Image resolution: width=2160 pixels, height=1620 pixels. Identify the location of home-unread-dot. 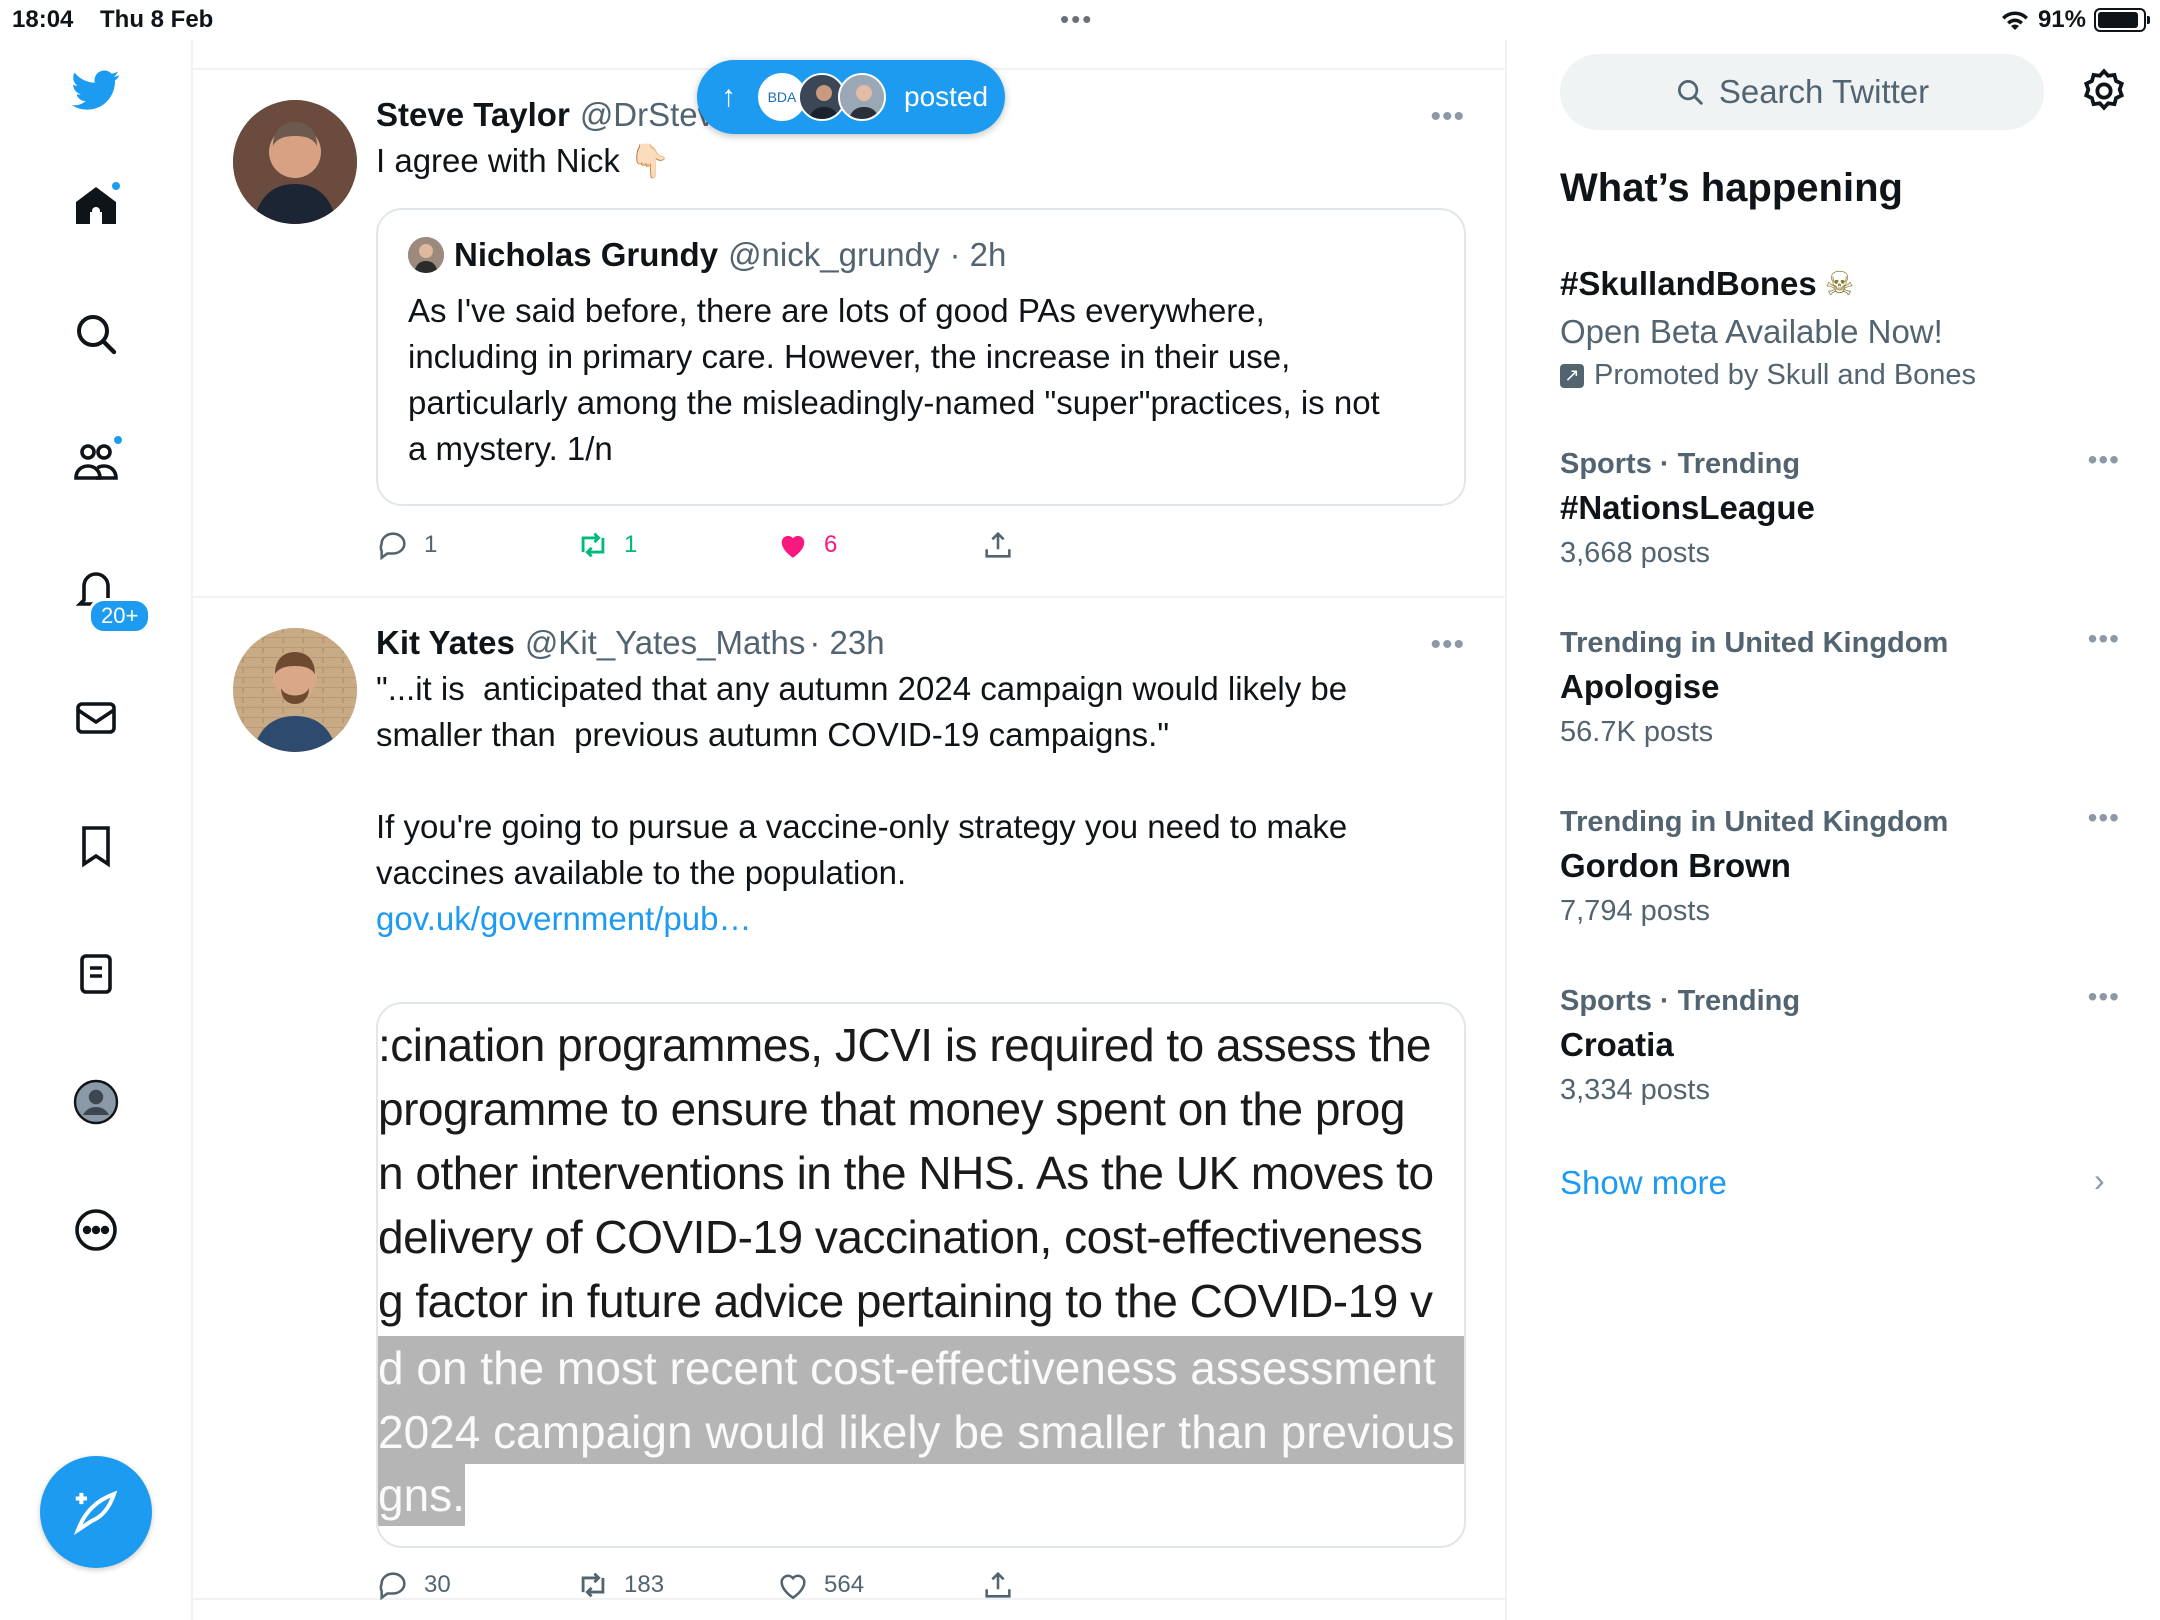
(116, 186).